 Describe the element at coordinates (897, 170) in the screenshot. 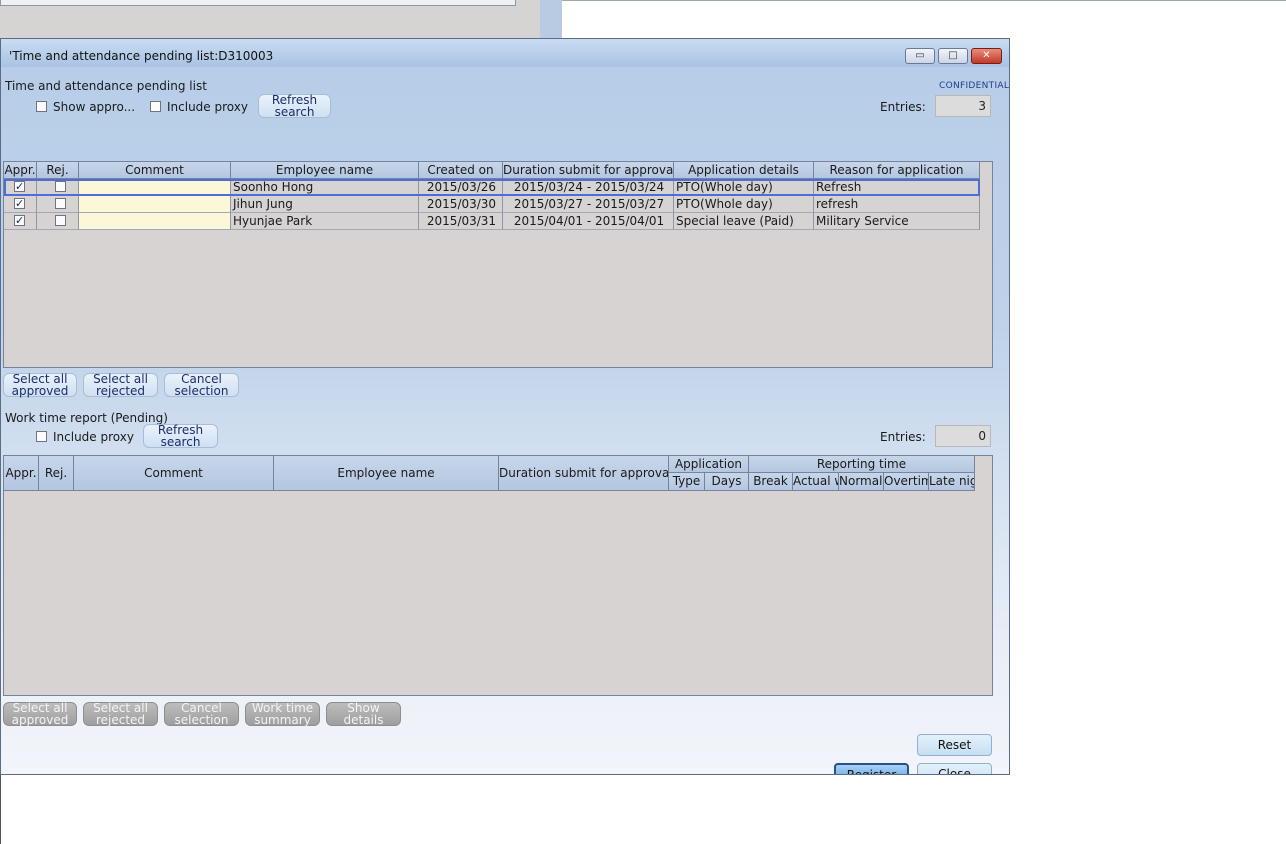

I see `col-header-reason: Reason for application` at that location.